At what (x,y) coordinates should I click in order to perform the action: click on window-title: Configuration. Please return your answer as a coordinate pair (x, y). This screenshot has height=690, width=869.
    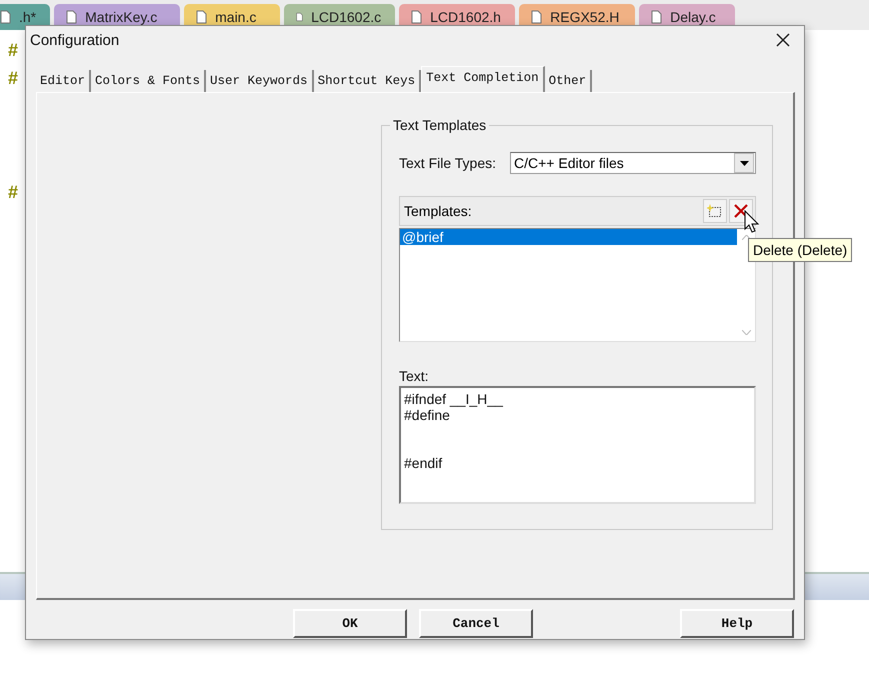
    Looking at the image, I should click on (75, 40).